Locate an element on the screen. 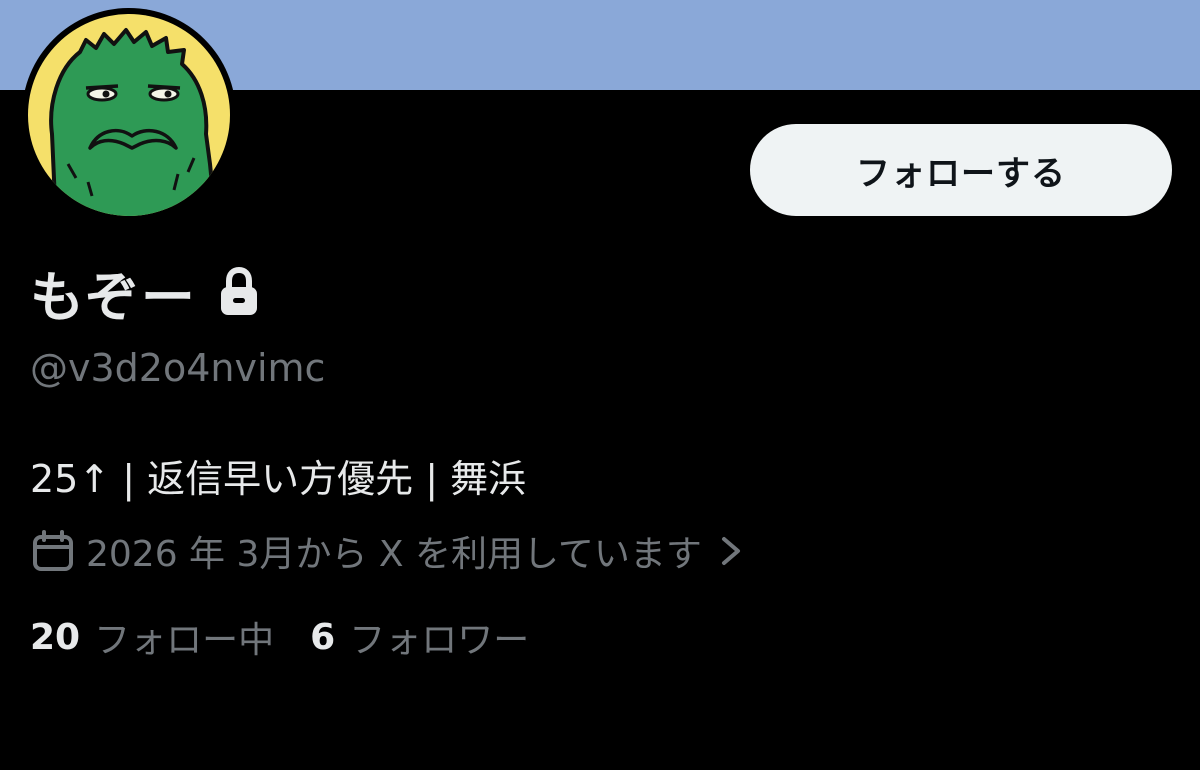 This screenshot has width=1200, height=770. followers-link: 6 フォロワー is located at coordinates (419, 637).